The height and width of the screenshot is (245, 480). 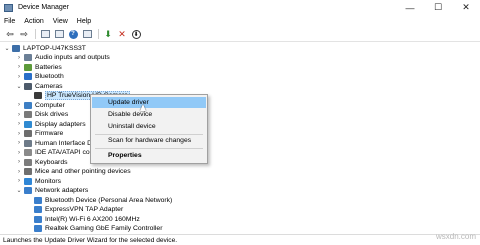 I want to click on scan-hardware-icon: ⬇, so click(x=136, y=34).